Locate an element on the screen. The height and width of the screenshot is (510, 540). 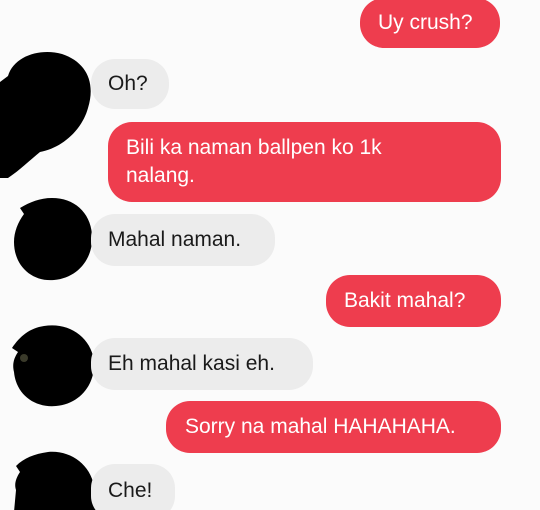
message-text: Che! is located at coordinates (130, 490).